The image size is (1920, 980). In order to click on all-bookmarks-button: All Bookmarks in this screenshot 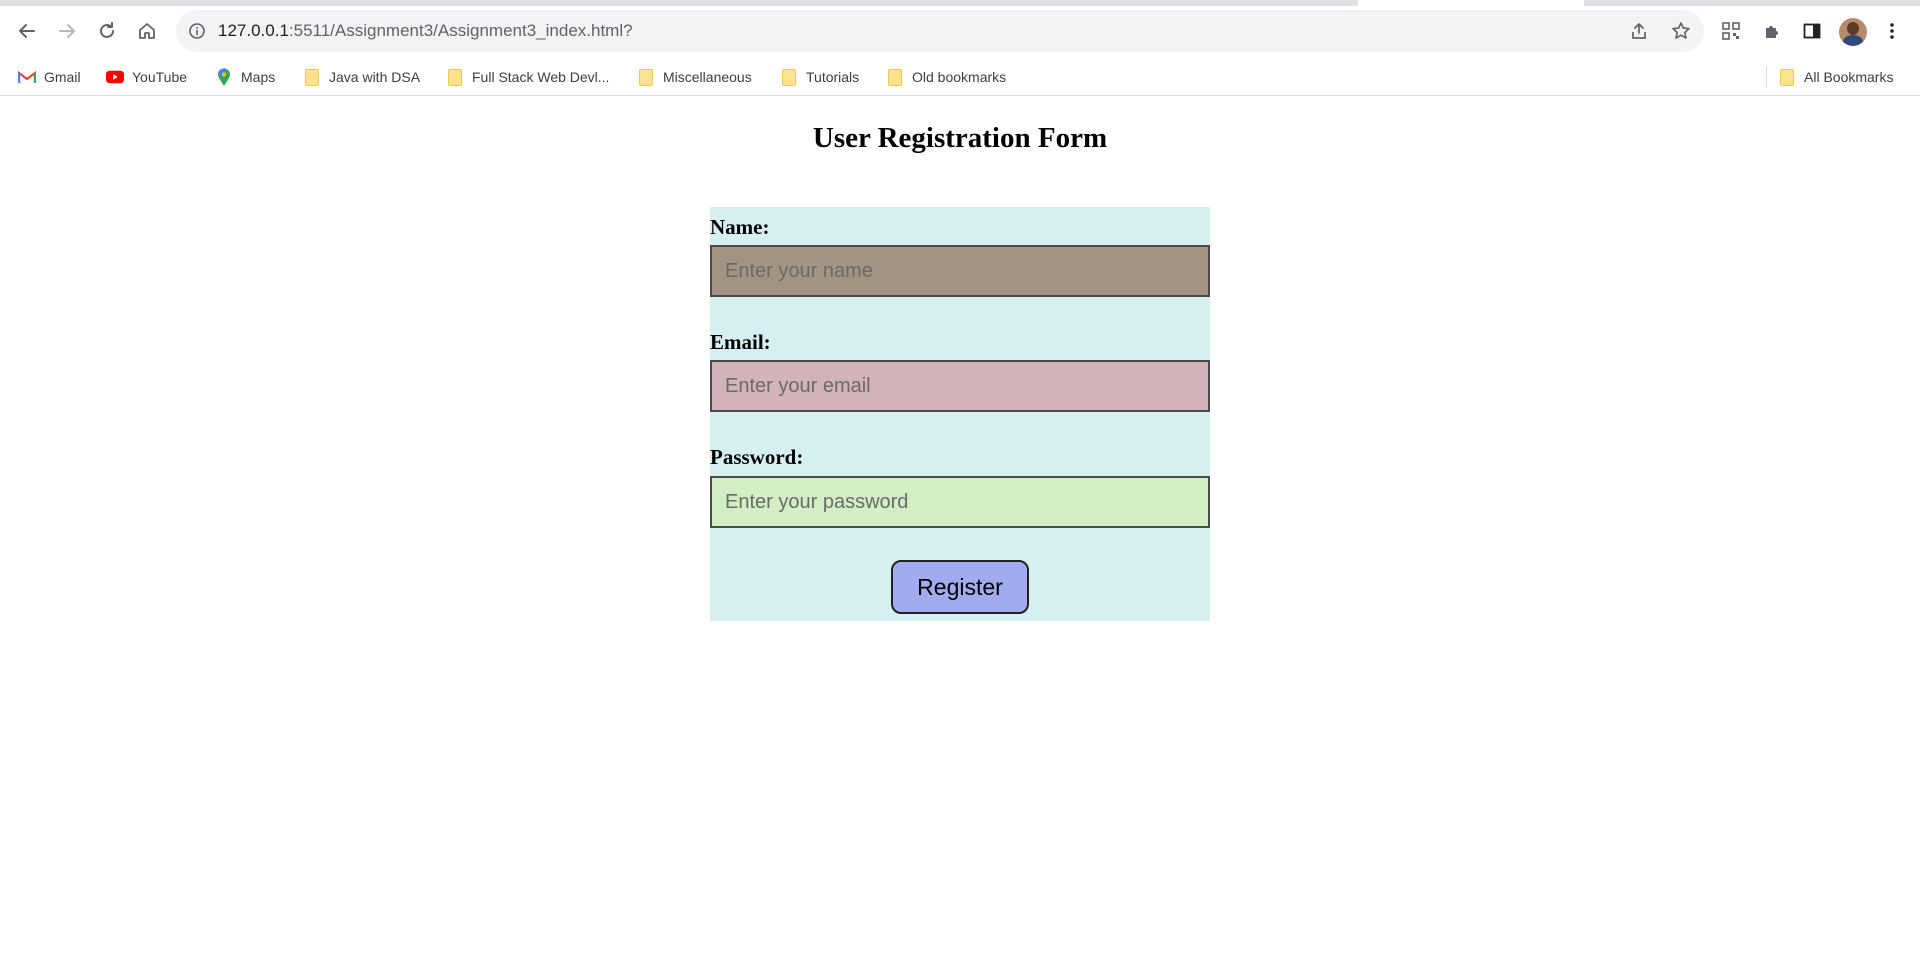, I will do `click(1835, 77)`.